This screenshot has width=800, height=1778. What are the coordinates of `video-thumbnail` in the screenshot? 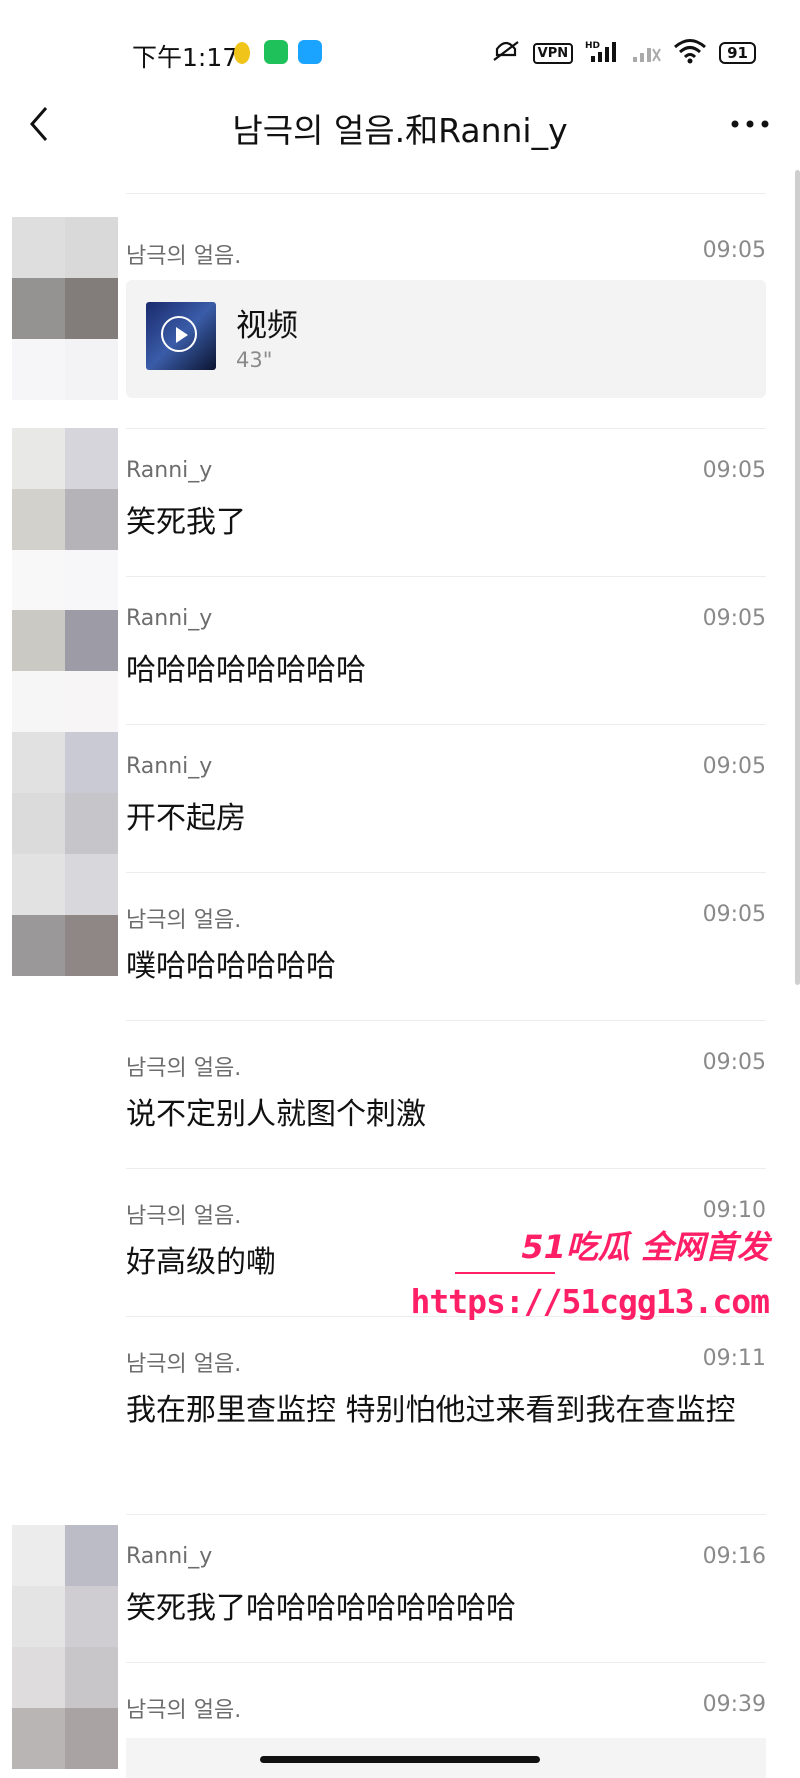 It's located at (181, 336).